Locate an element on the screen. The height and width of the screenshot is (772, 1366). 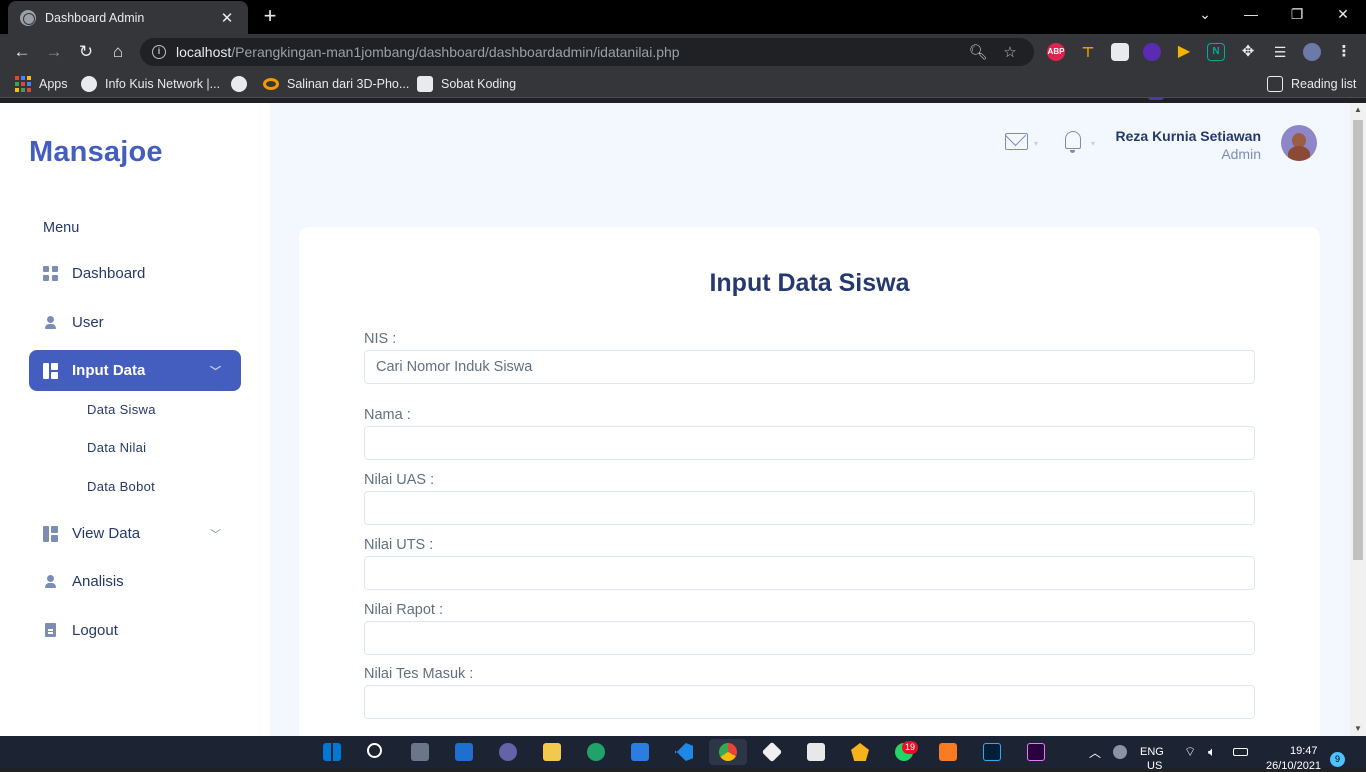
nilai-uts-input is located at coordinates (809, 573).